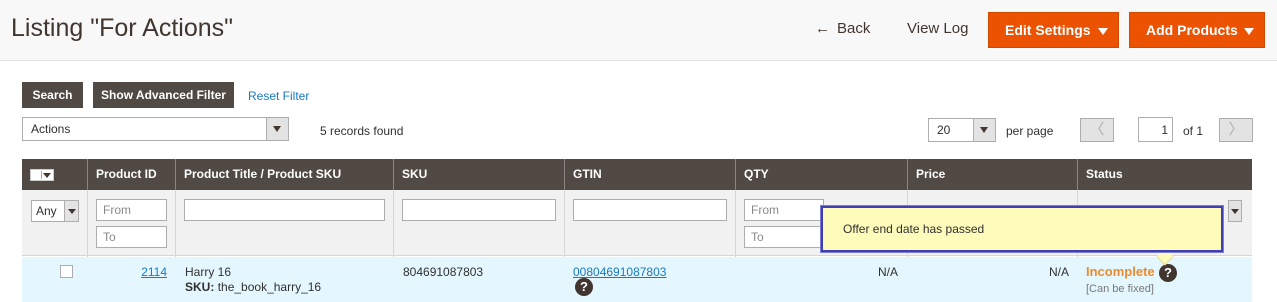  What do you see at coordinates (208, 272) in the screenshot?
I see `product-title: Harry 16` at bounding box center [208, 272].